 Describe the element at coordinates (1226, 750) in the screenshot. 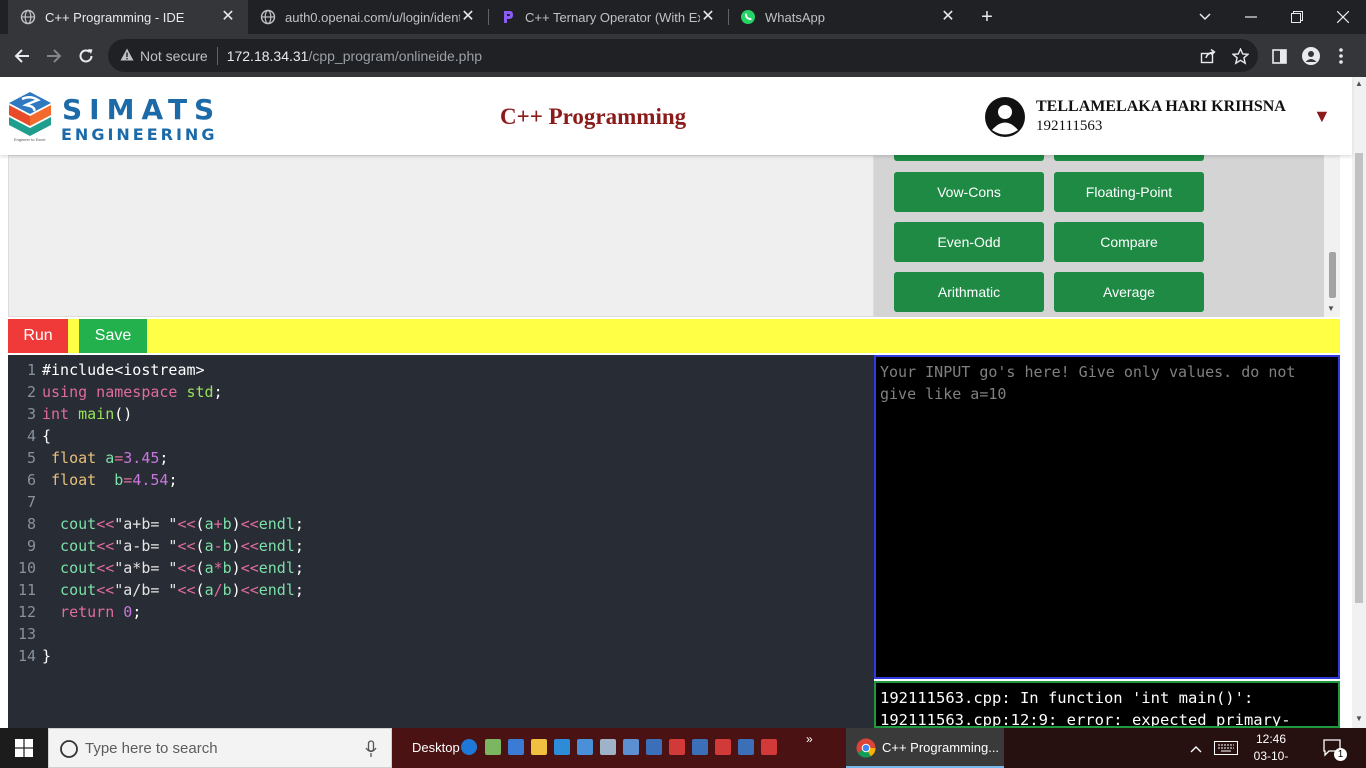

I see `keyboard-icon` at that location.